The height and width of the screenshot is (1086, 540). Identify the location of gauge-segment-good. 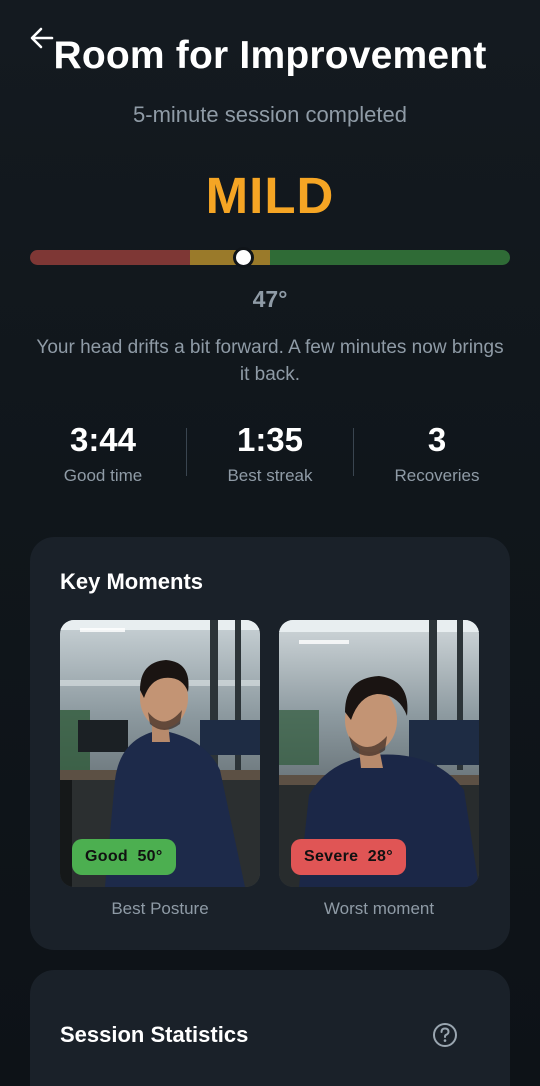
(390, 257).